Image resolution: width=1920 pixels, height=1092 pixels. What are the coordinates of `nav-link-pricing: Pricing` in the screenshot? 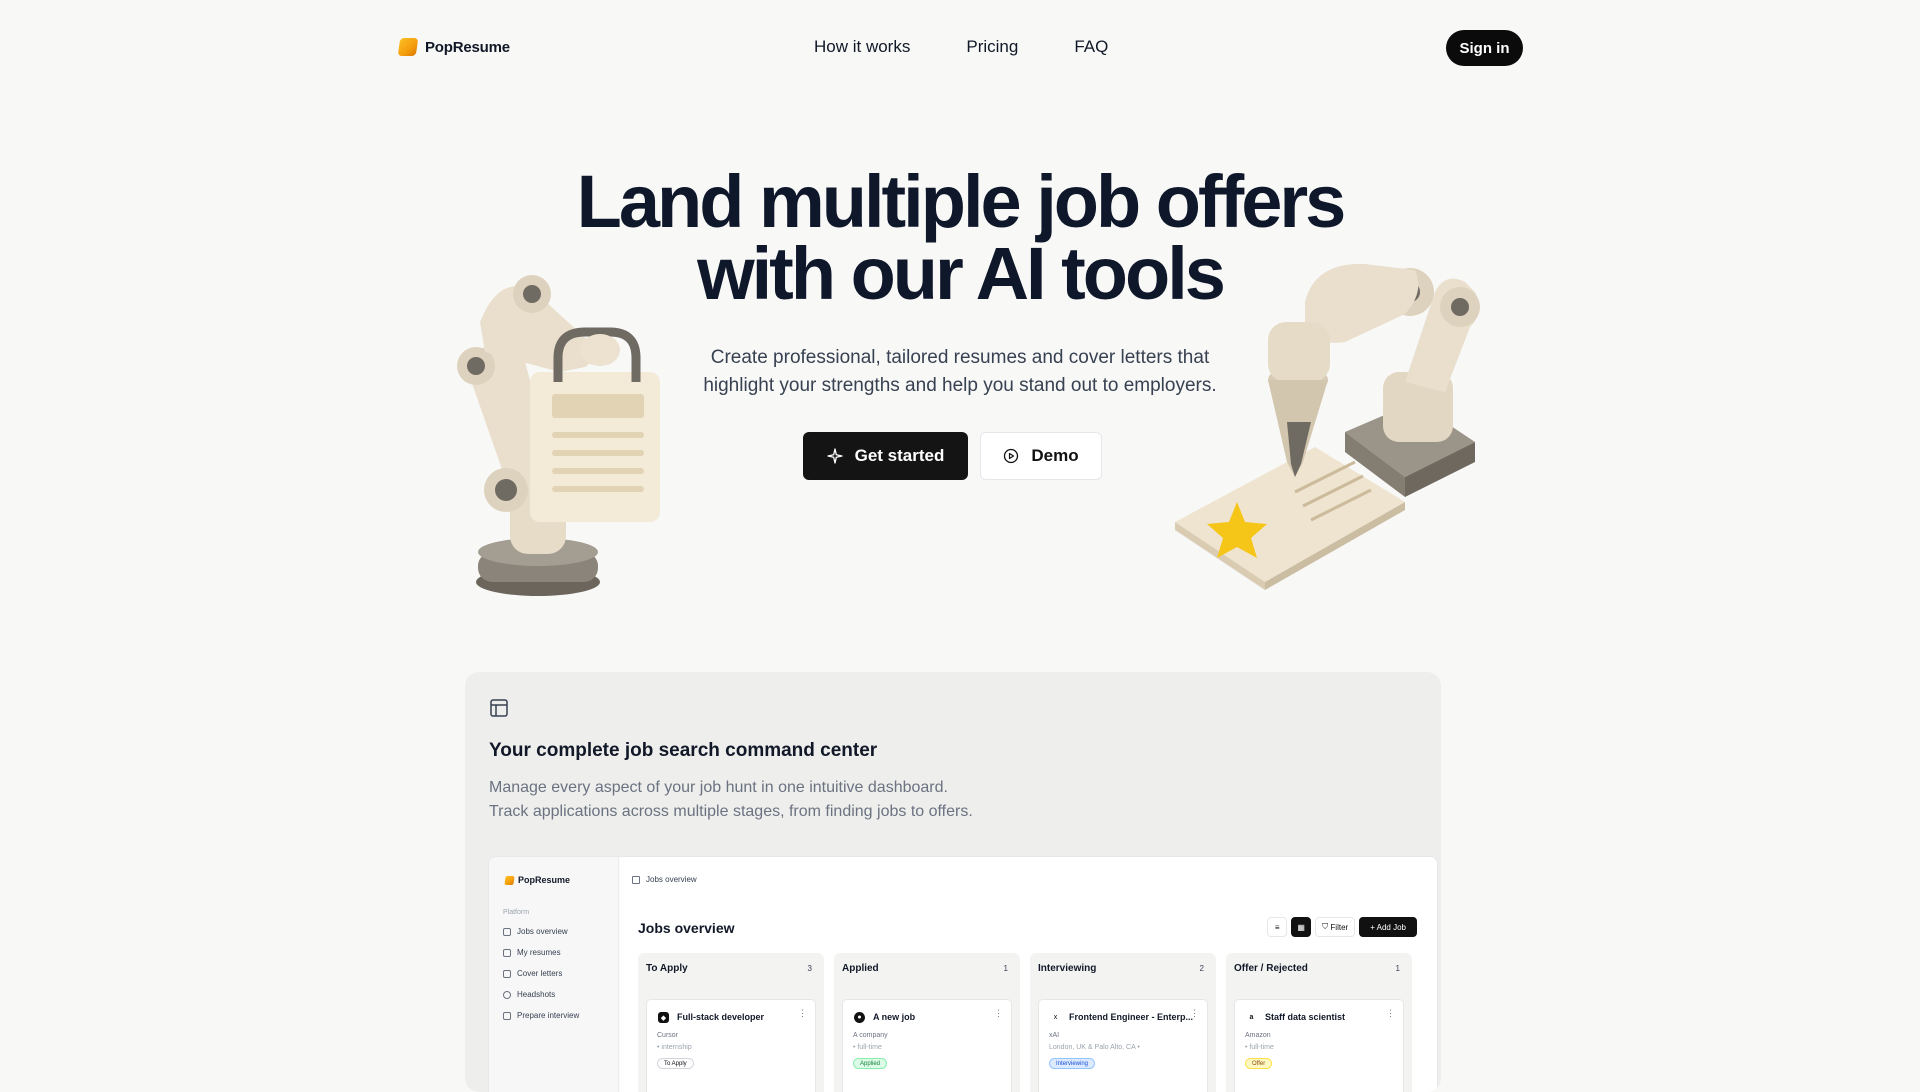 It's located at (992, 47).